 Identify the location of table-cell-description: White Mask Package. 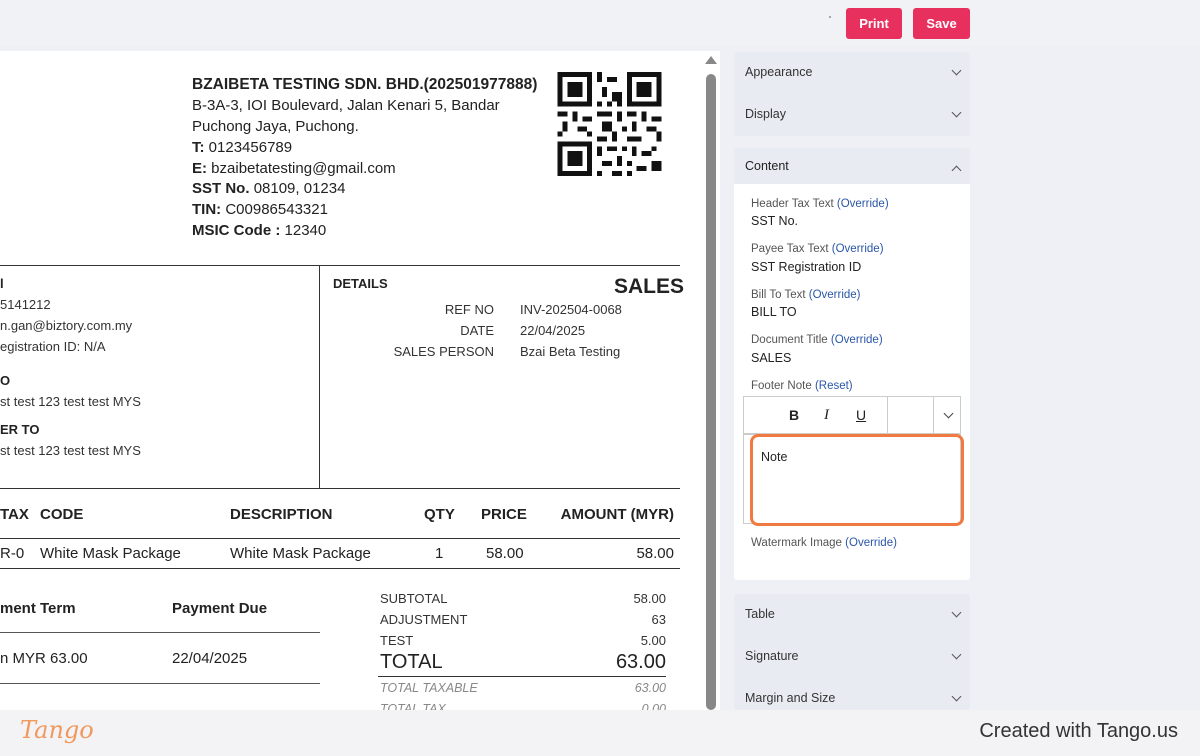
(300, 553).